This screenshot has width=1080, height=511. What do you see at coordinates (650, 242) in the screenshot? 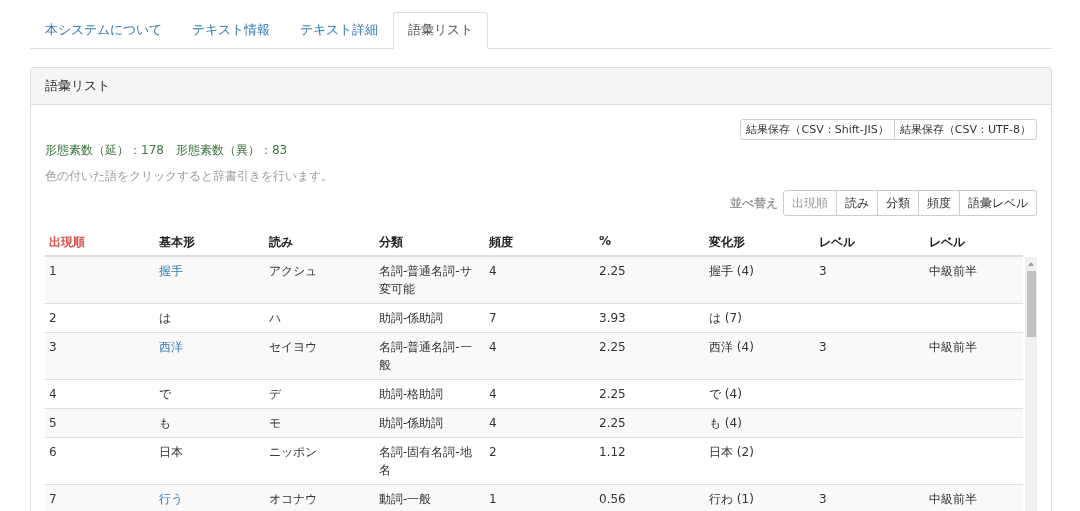
I see `column-header: %` at bounding box center [650, 242].